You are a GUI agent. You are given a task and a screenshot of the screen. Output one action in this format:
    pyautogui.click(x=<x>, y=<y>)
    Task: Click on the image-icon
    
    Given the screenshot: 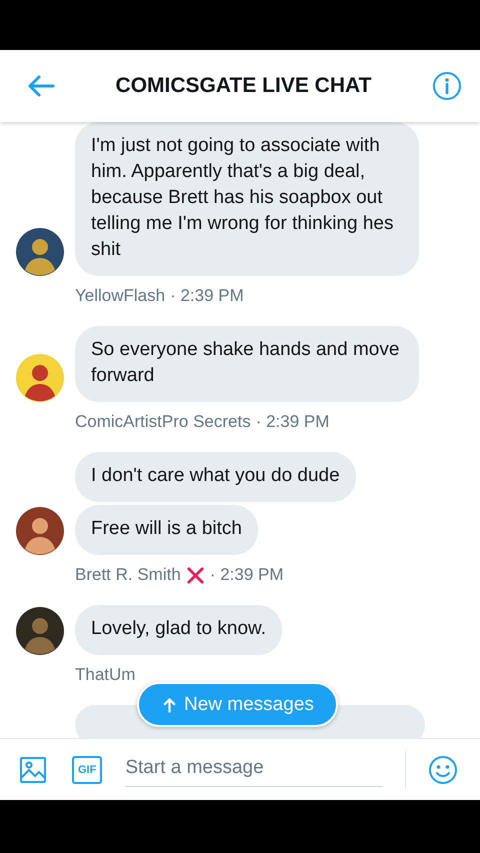 What is the action you would take?
    pyautogui.click(x=33, y=770)
    